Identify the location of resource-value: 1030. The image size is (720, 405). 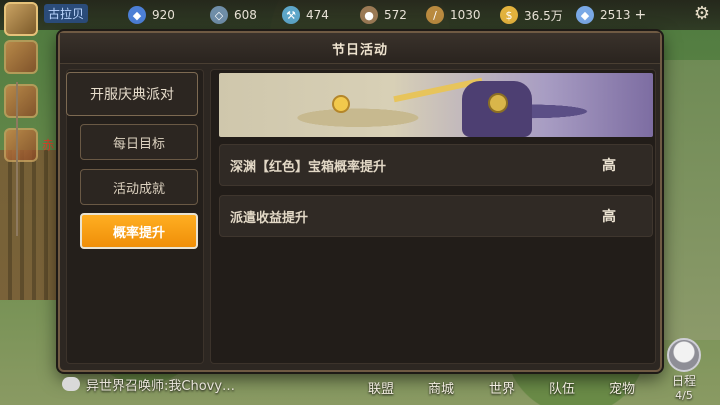
(465, 15).